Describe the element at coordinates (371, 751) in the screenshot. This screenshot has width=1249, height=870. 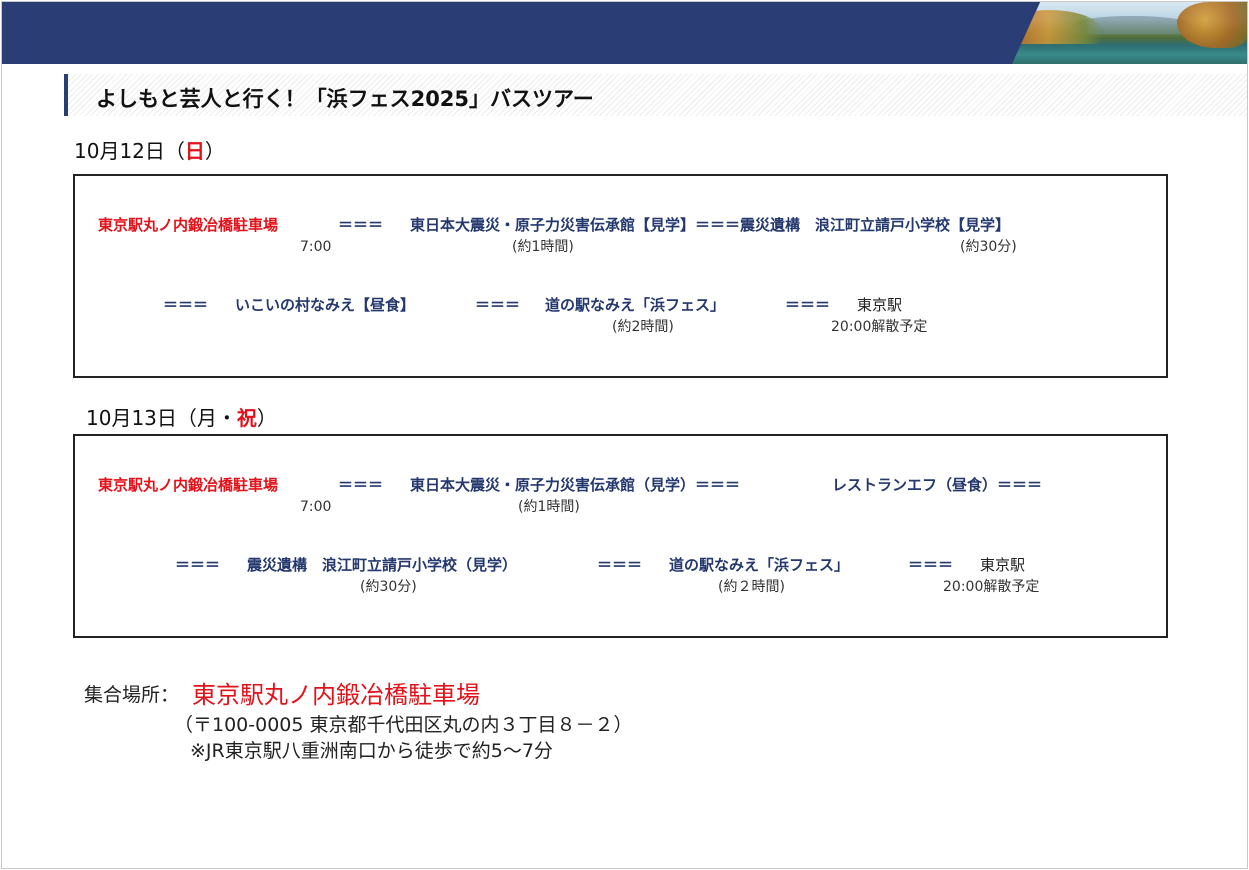
I see `meeting-access: ※JR東京駅八重洲南口から徒歩で約5～7分` at that location.